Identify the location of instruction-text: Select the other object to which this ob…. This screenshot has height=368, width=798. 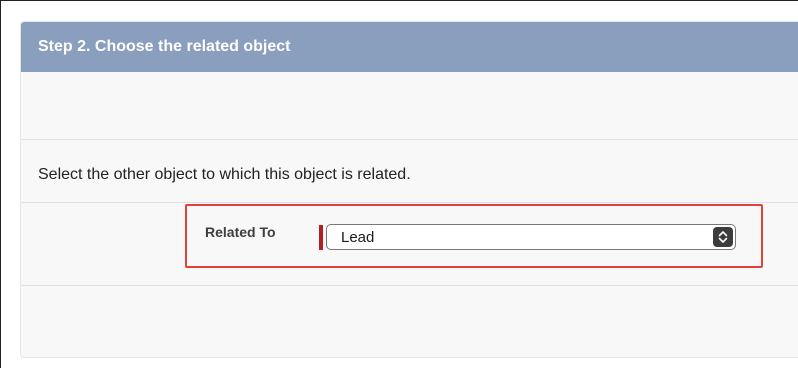
(224, 174).